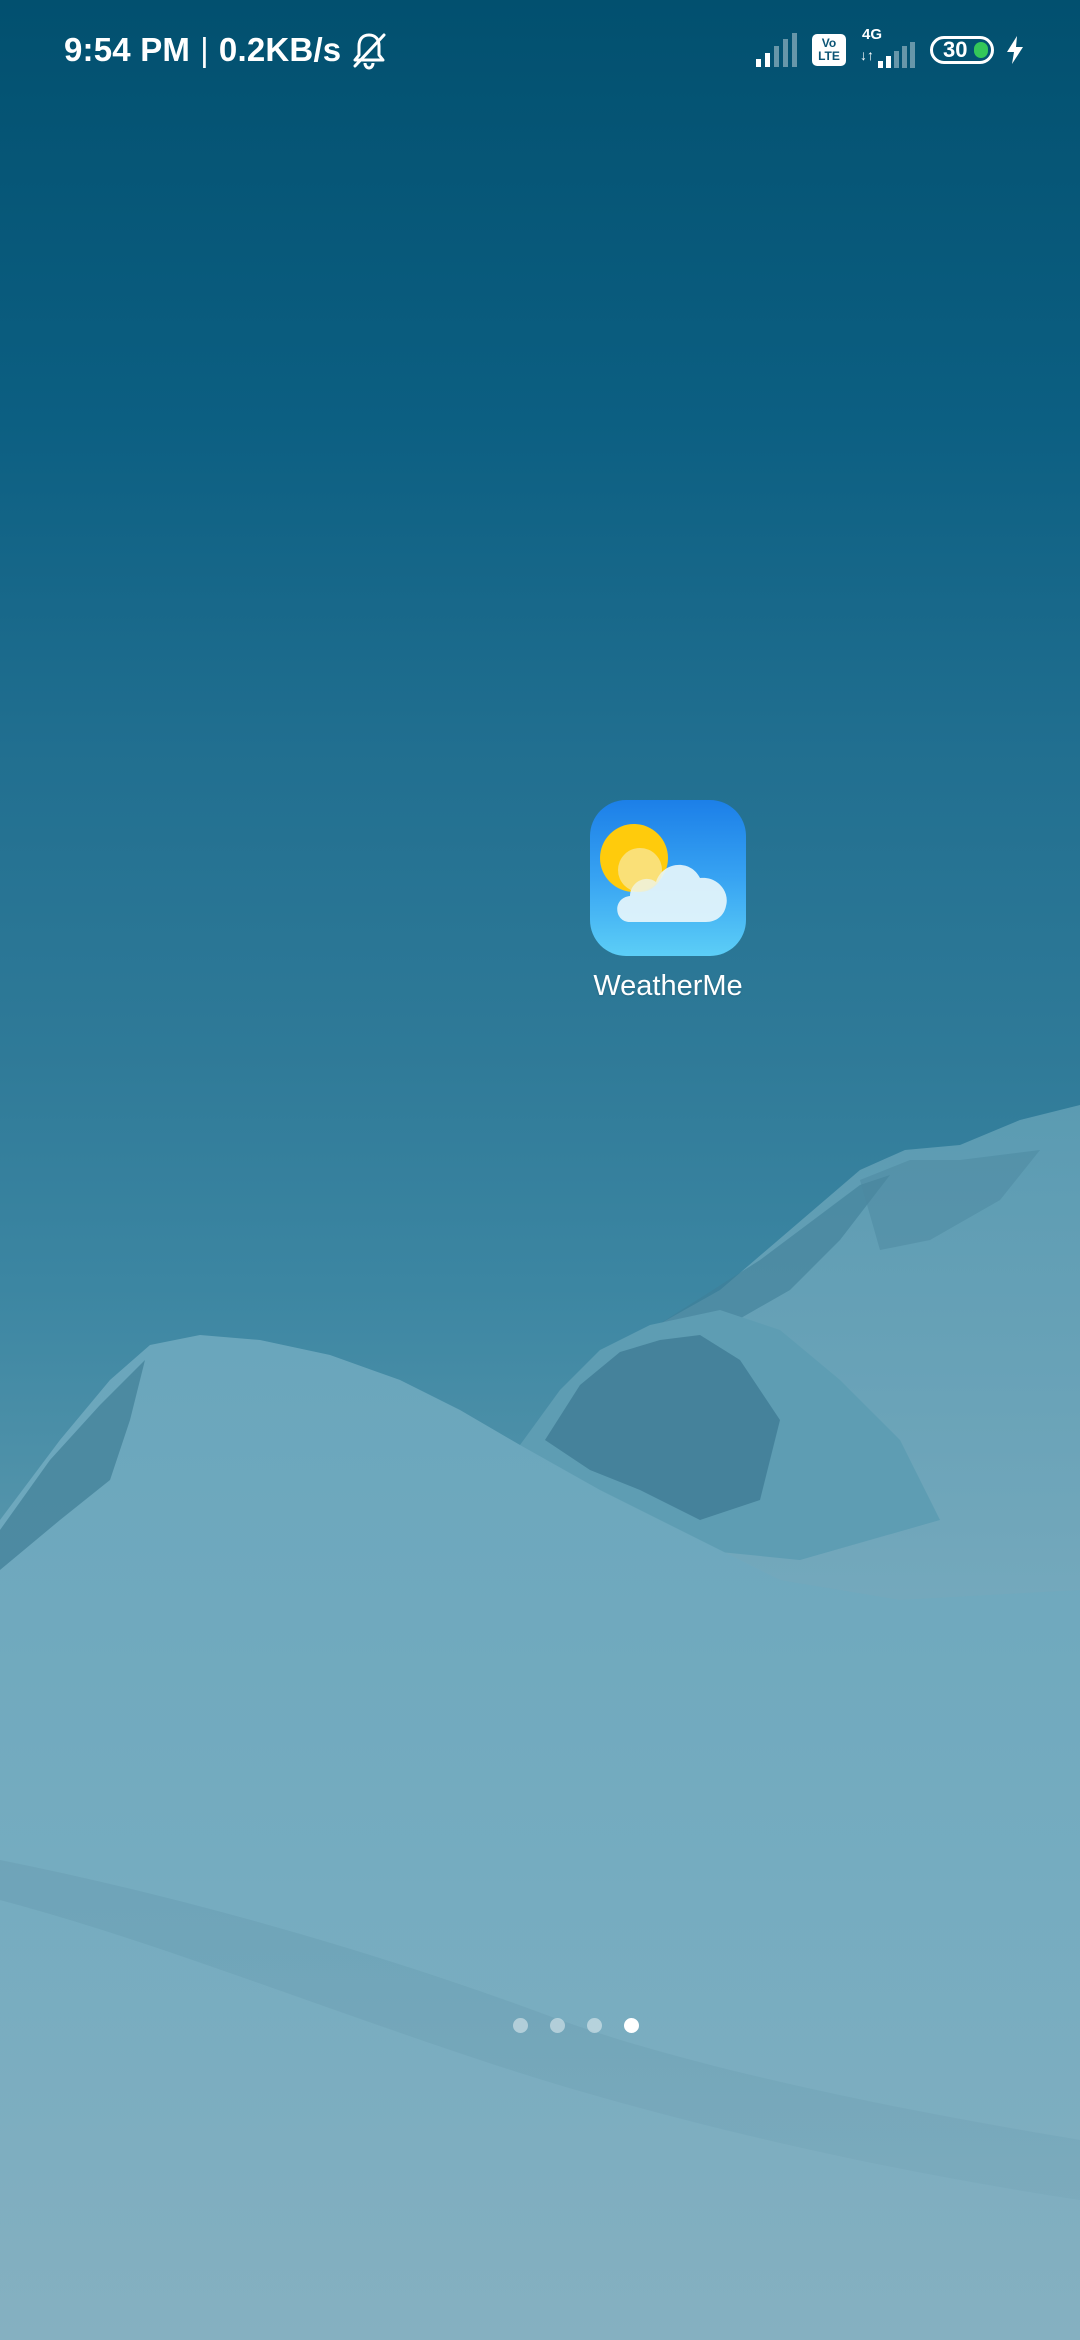 This screenshot has width=1080, height=2340. Describe the element at coordinates (981, 50) in the screenshot. I see `battery-fill` at that location.